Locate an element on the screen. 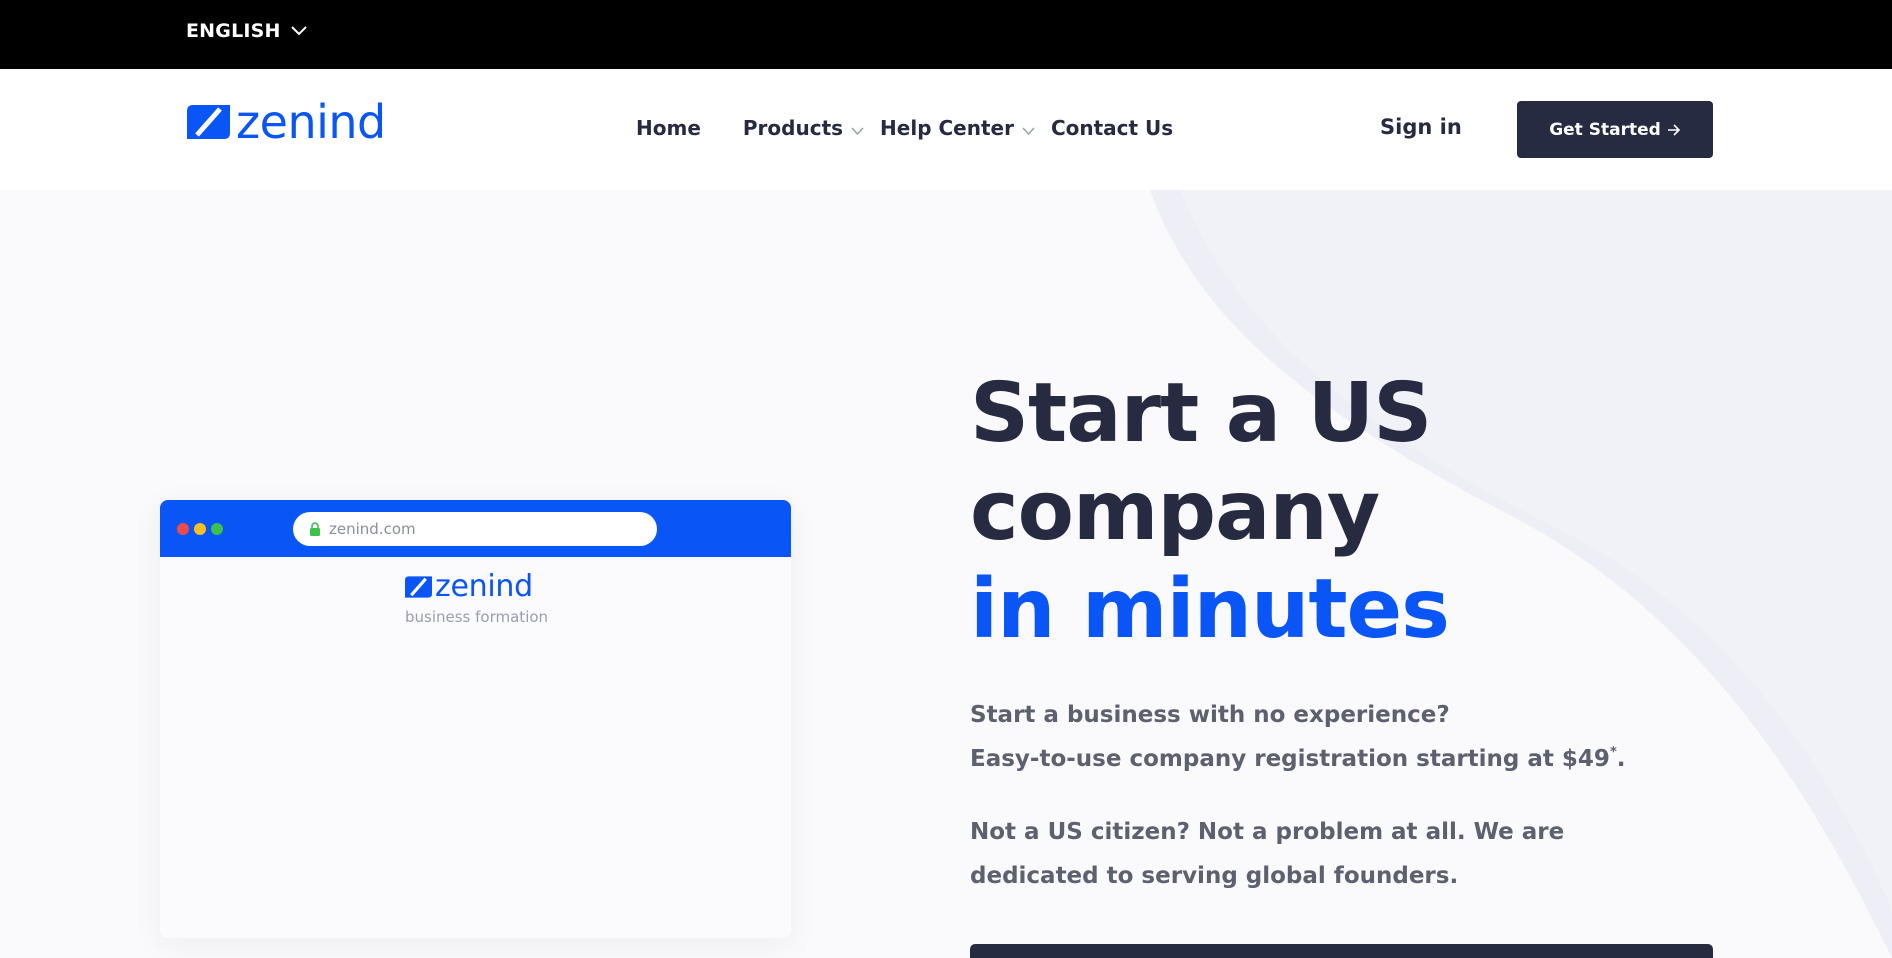  hero-headline: Start a US company in minutes is located at coordinates (1210, 512).